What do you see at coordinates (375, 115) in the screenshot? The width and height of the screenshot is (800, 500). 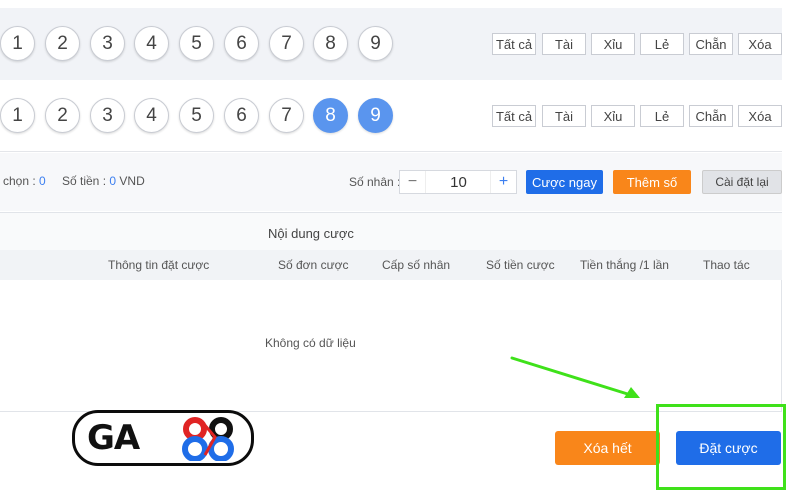 I see `number-ball-9-selected: 9` at bounding box center [375, 115].